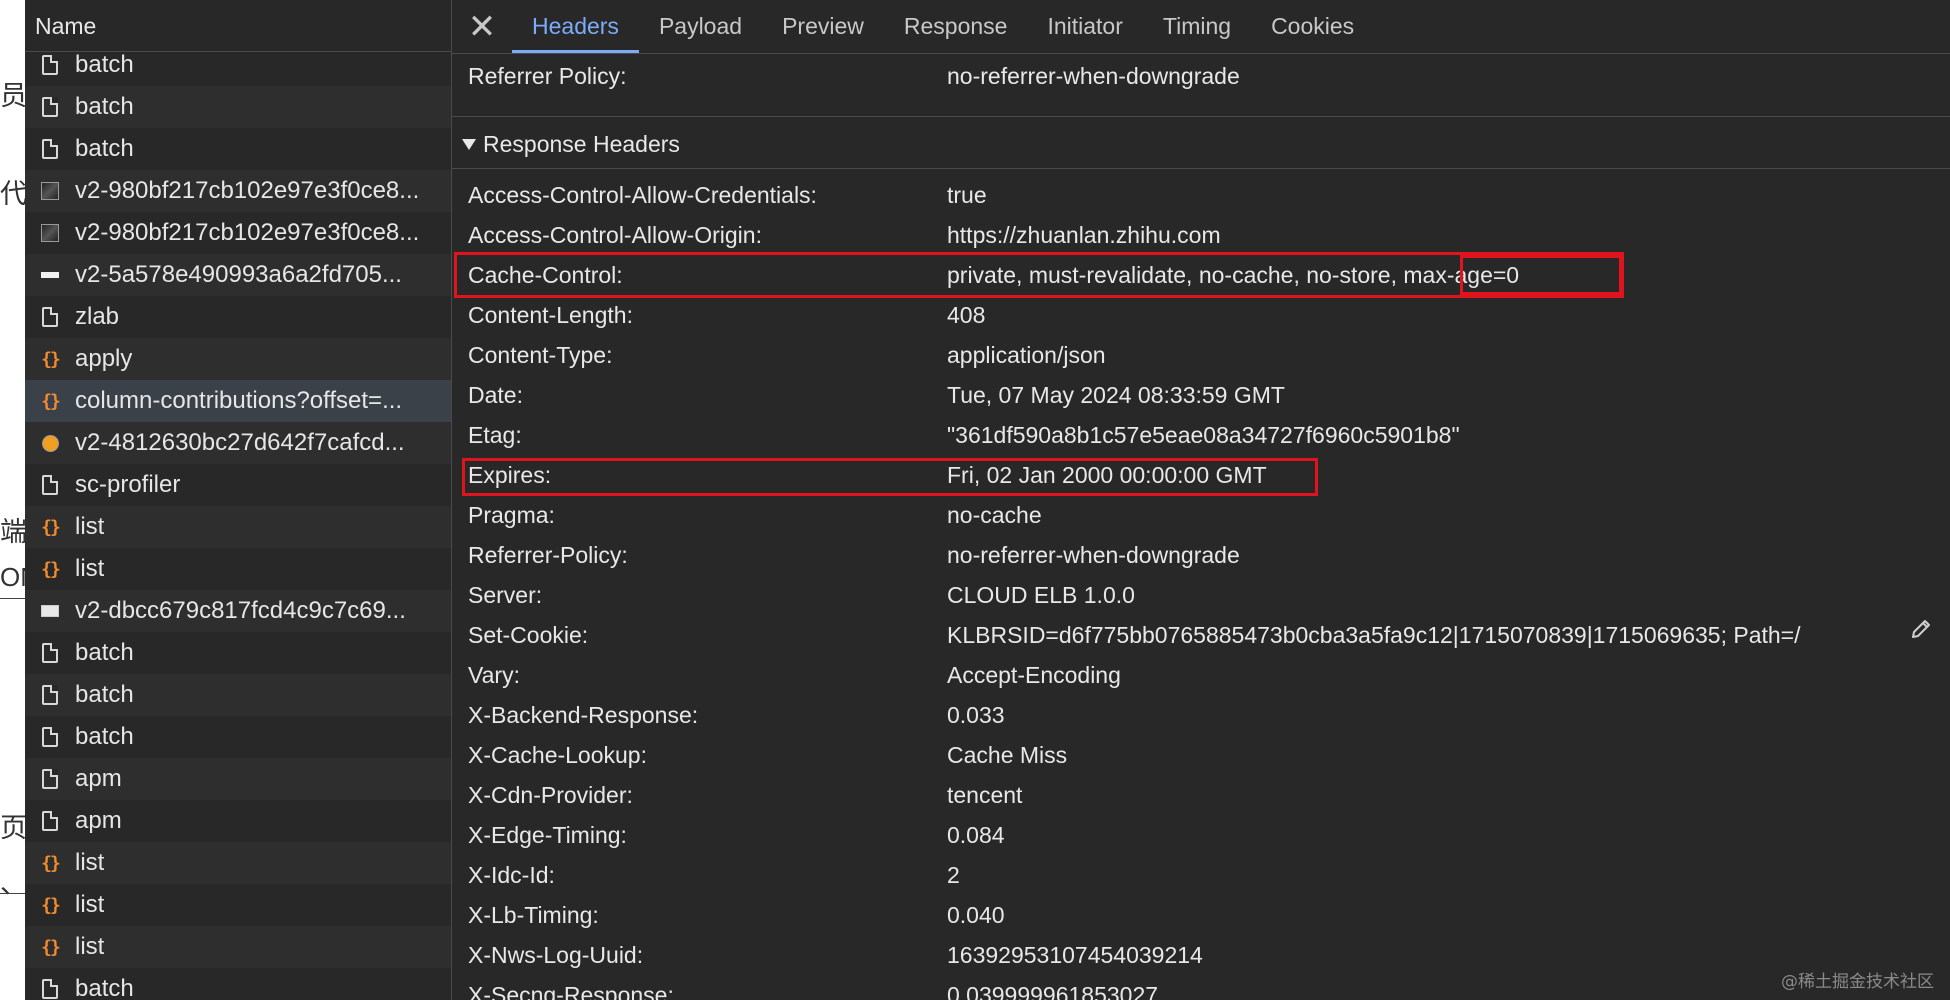 The image size is (1950, 1000). Describe the element at coordinates (1201, 515) in the screenshot. I see `header-row: Pragma: no-cache` at that location.